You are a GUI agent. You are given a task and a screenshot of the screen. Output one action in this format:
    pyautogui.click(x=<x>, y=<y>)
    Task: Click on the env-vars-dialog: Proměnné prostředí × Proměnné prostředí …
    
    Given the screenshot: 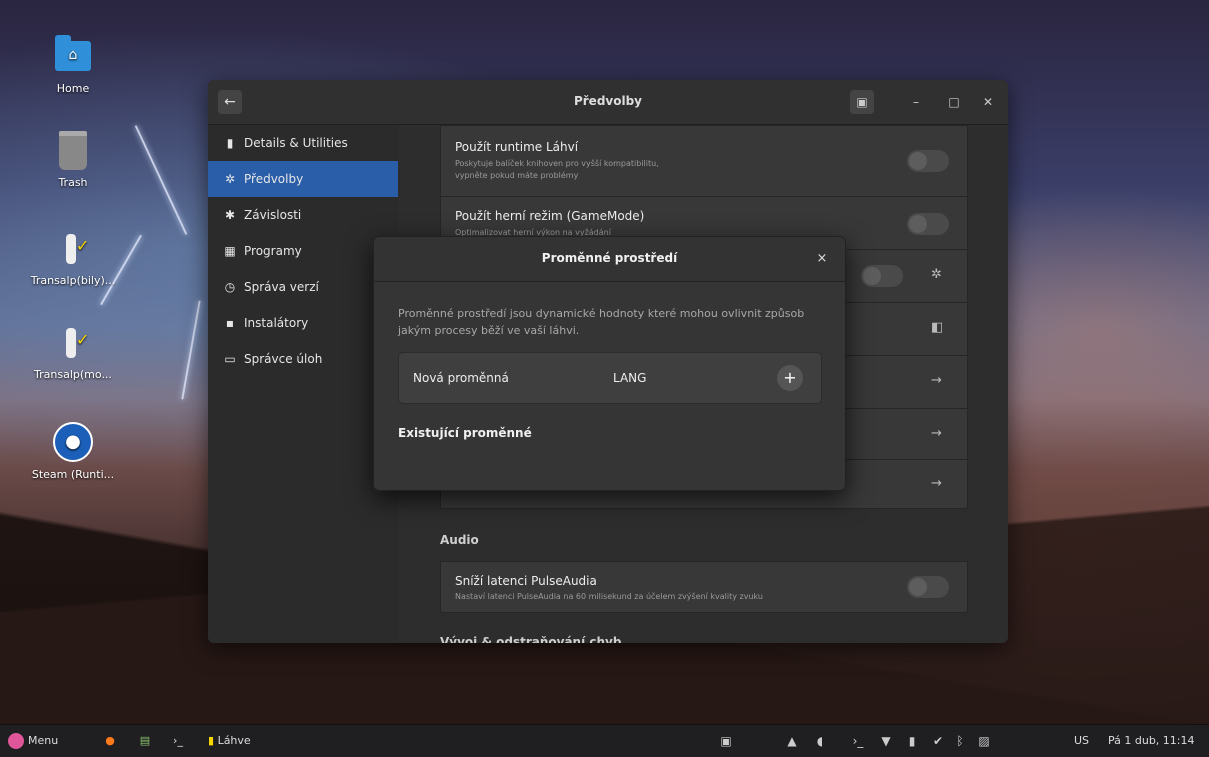 What is the action you would take?
    pyautogui.click(x=609, y=363)
    